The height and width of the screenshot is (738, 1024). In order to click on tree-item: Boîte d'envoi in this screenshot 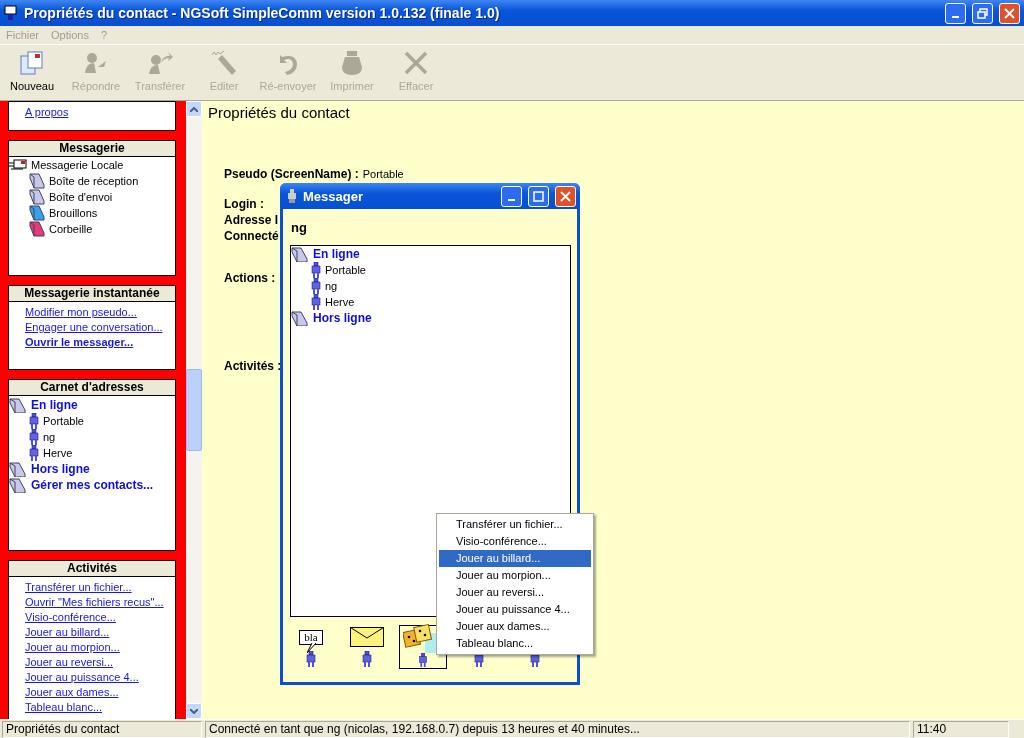, I will do `click(81, 197)`.